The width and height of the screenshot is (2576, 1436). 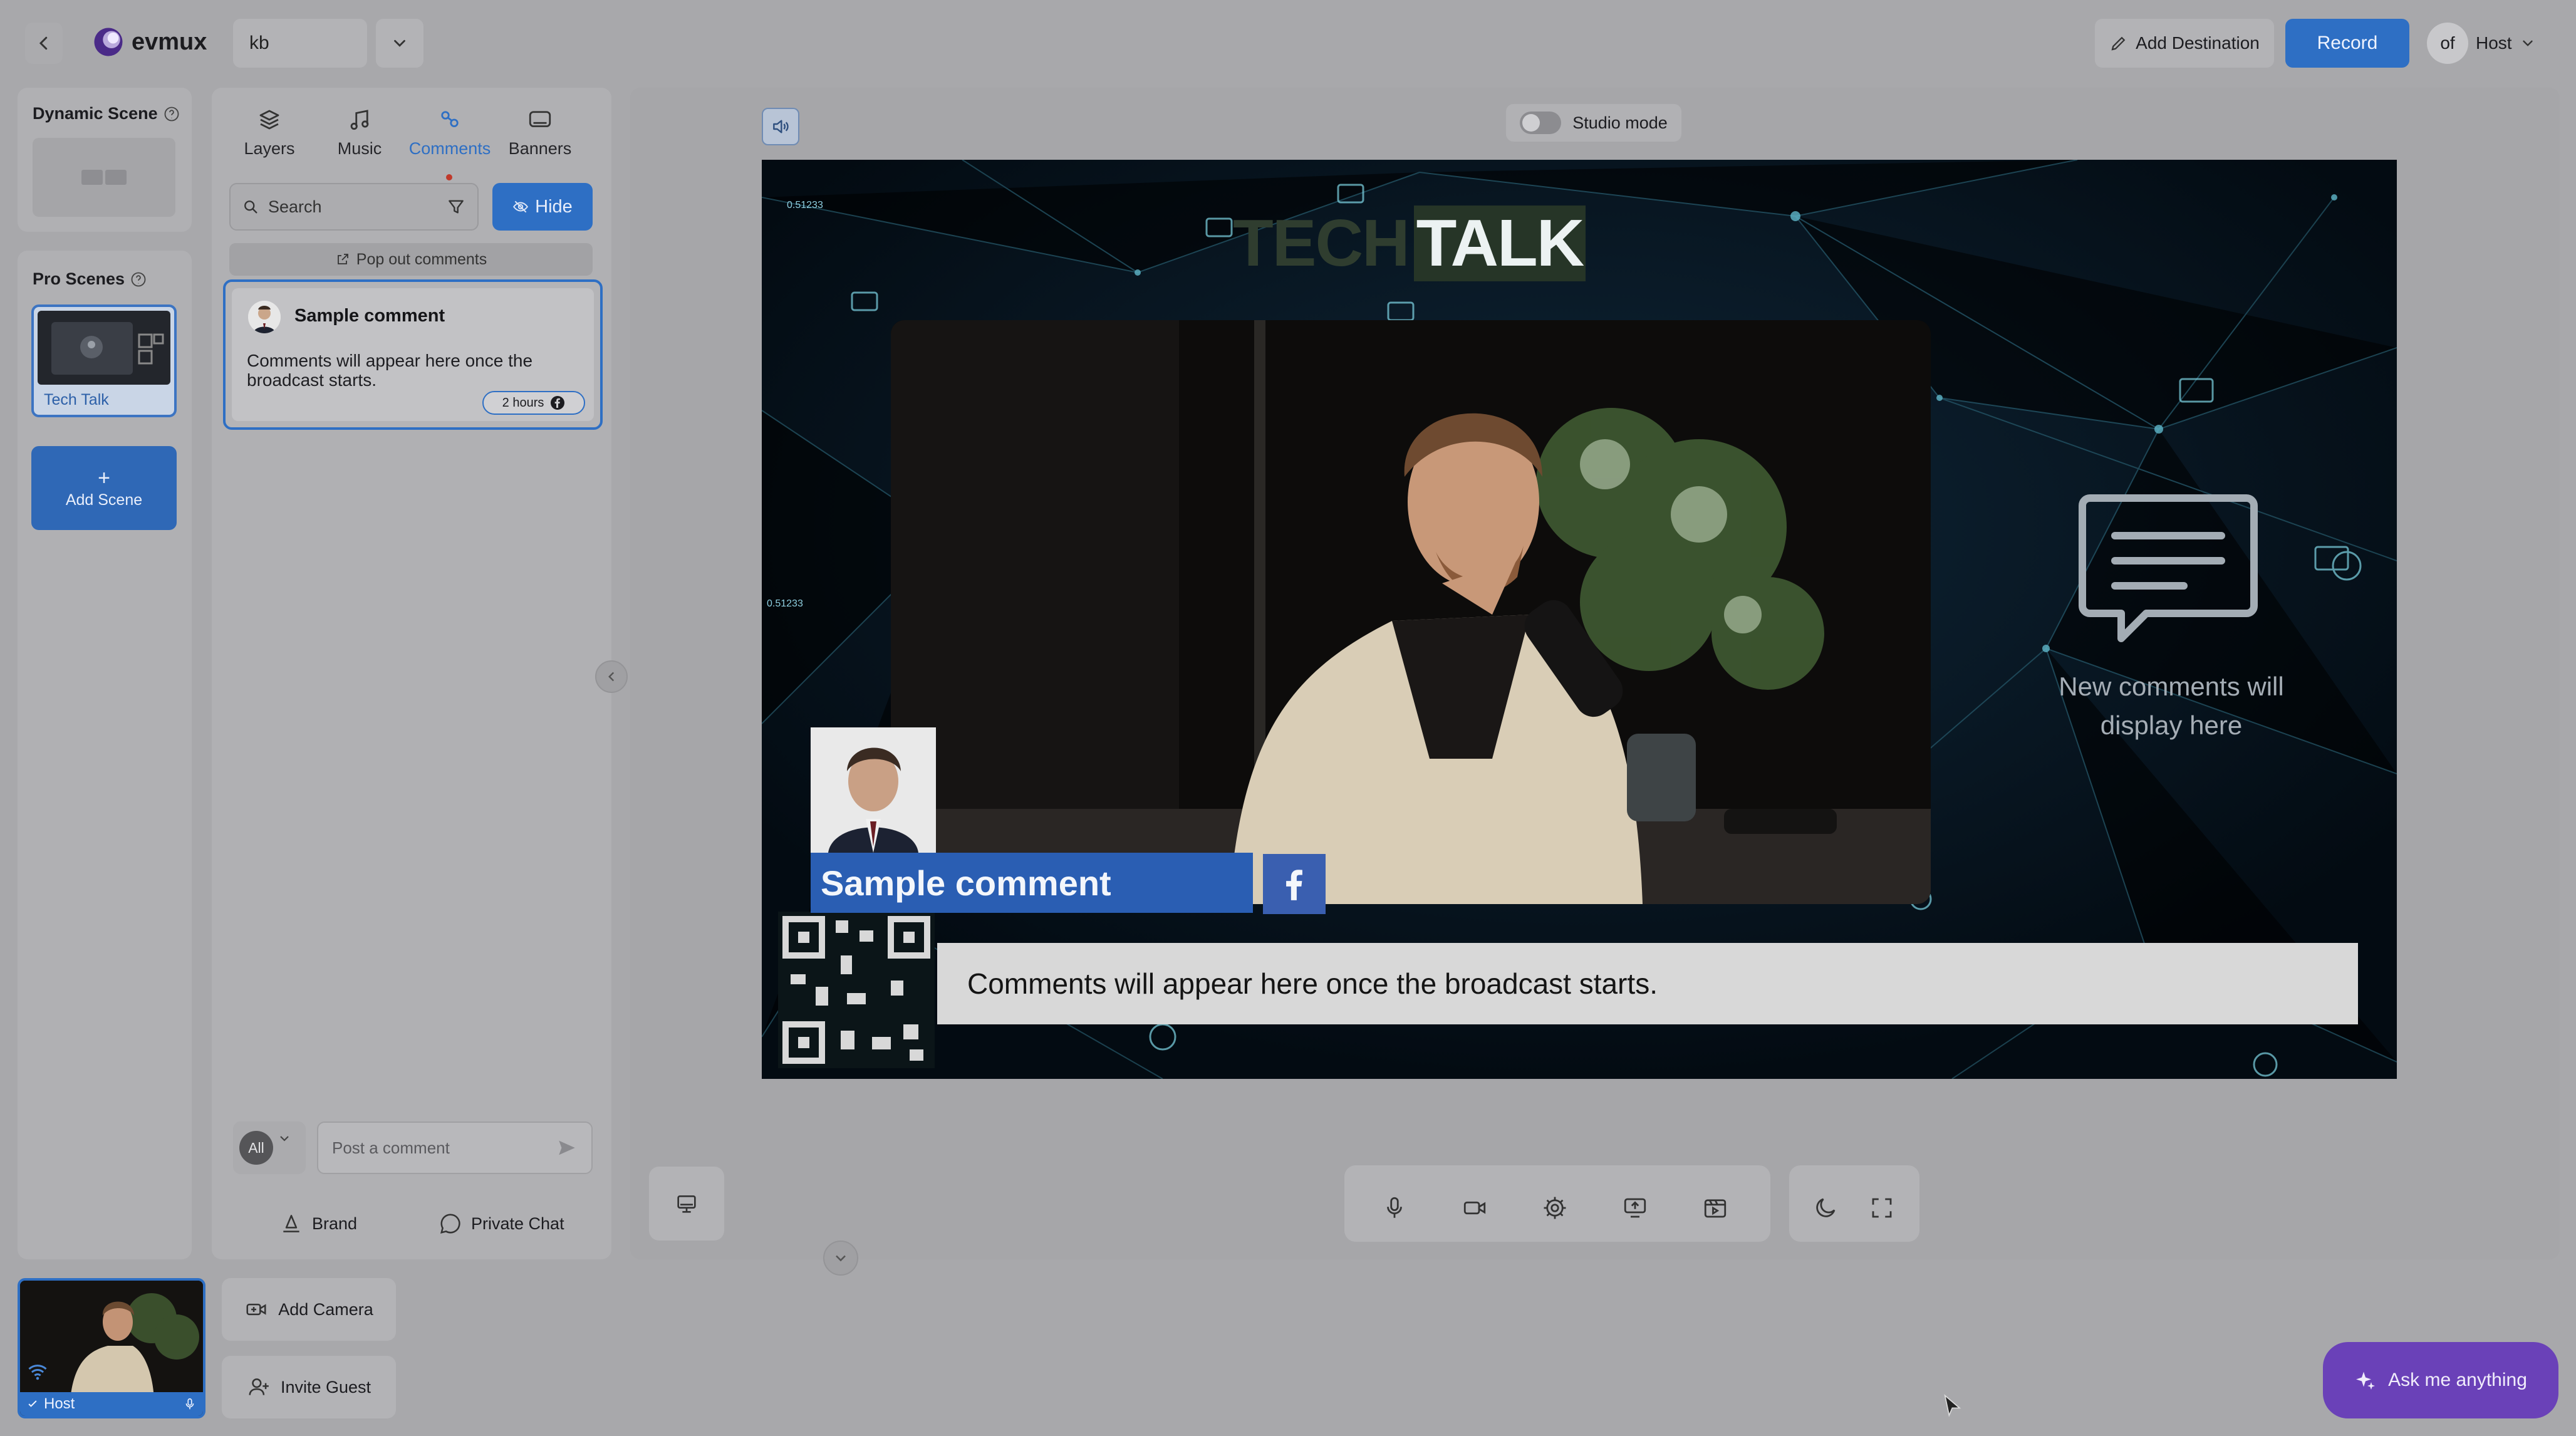 What do you see at coordinates (2198, 43) in the screenshot?
I see `add-destination-label: Add Destination` at bounding box center [2198, 43].